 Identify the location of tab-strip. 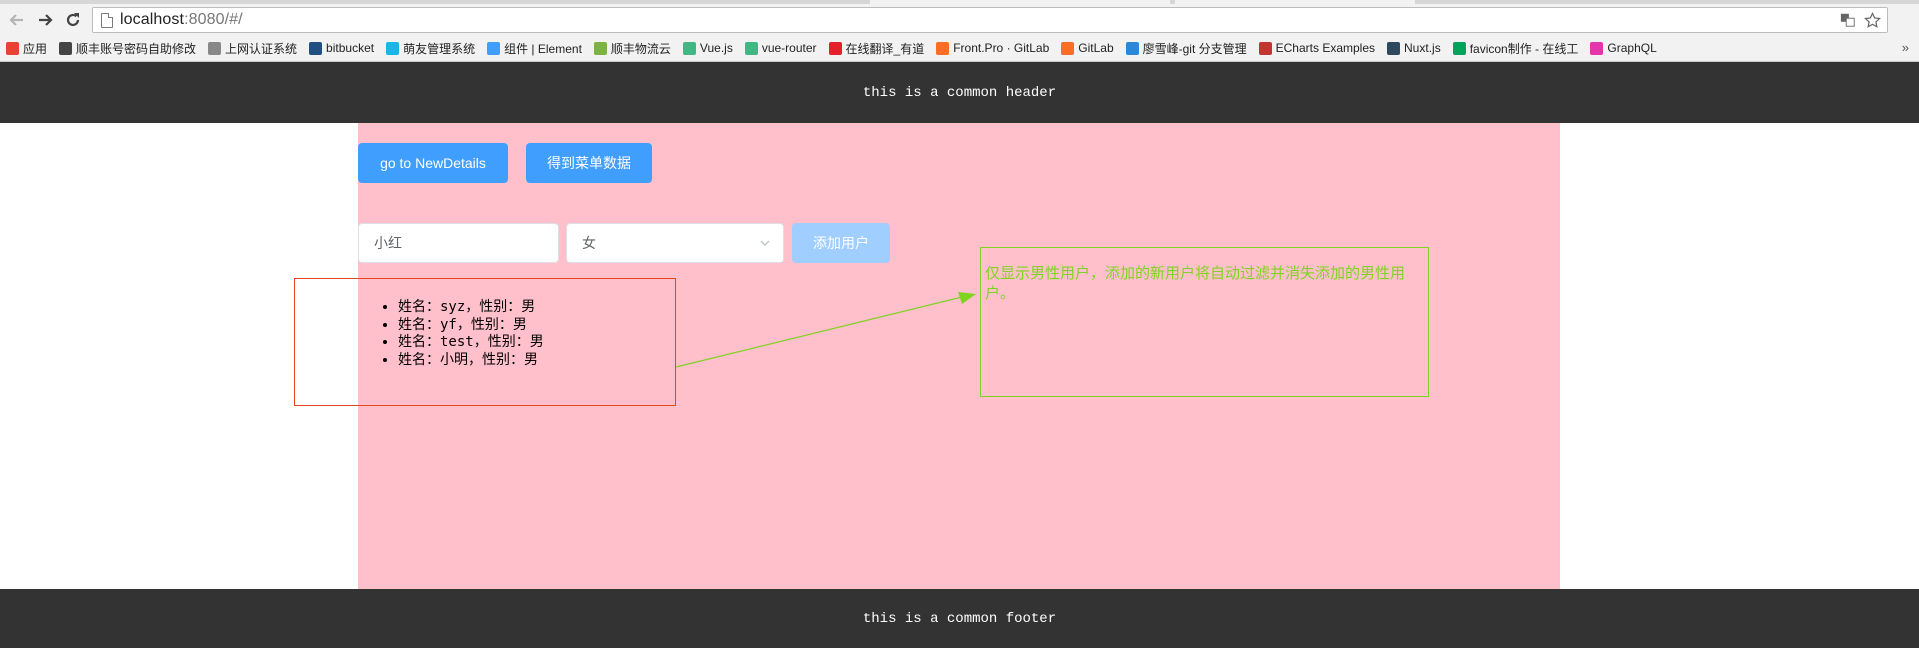
(959, 2).